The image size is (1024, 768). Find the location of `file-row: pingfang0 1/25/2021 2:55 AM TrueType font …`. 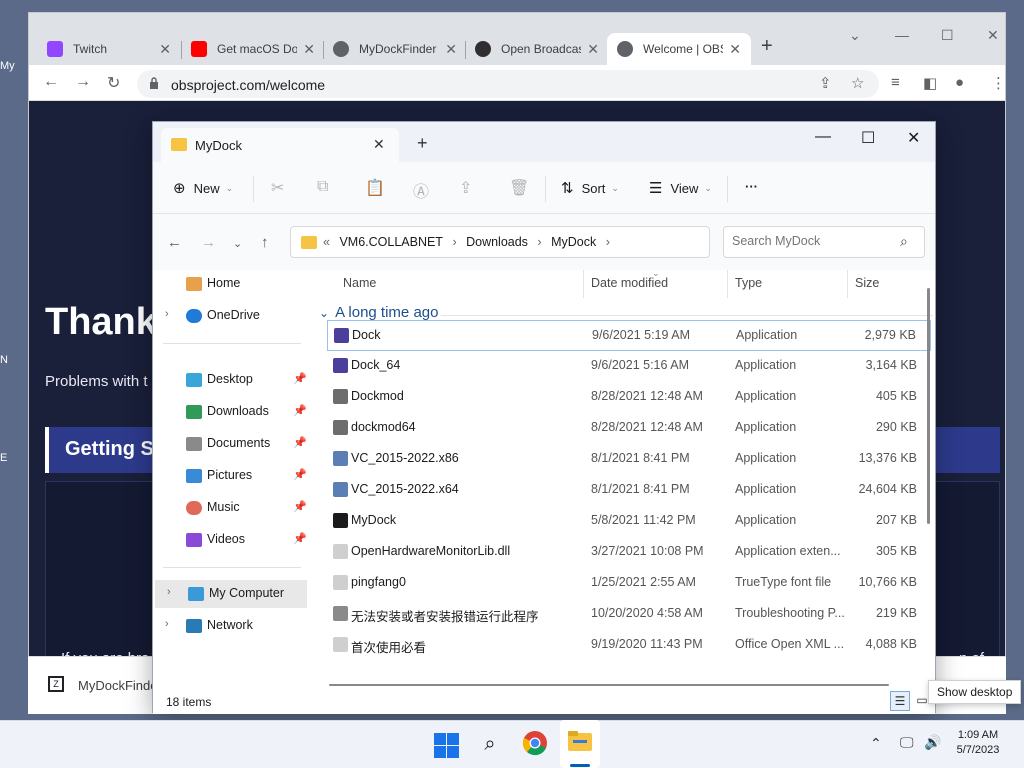

file-row: pingfang0 1/25/2021 2:55 AM TrueType font … is located at coordinates (629, 583).